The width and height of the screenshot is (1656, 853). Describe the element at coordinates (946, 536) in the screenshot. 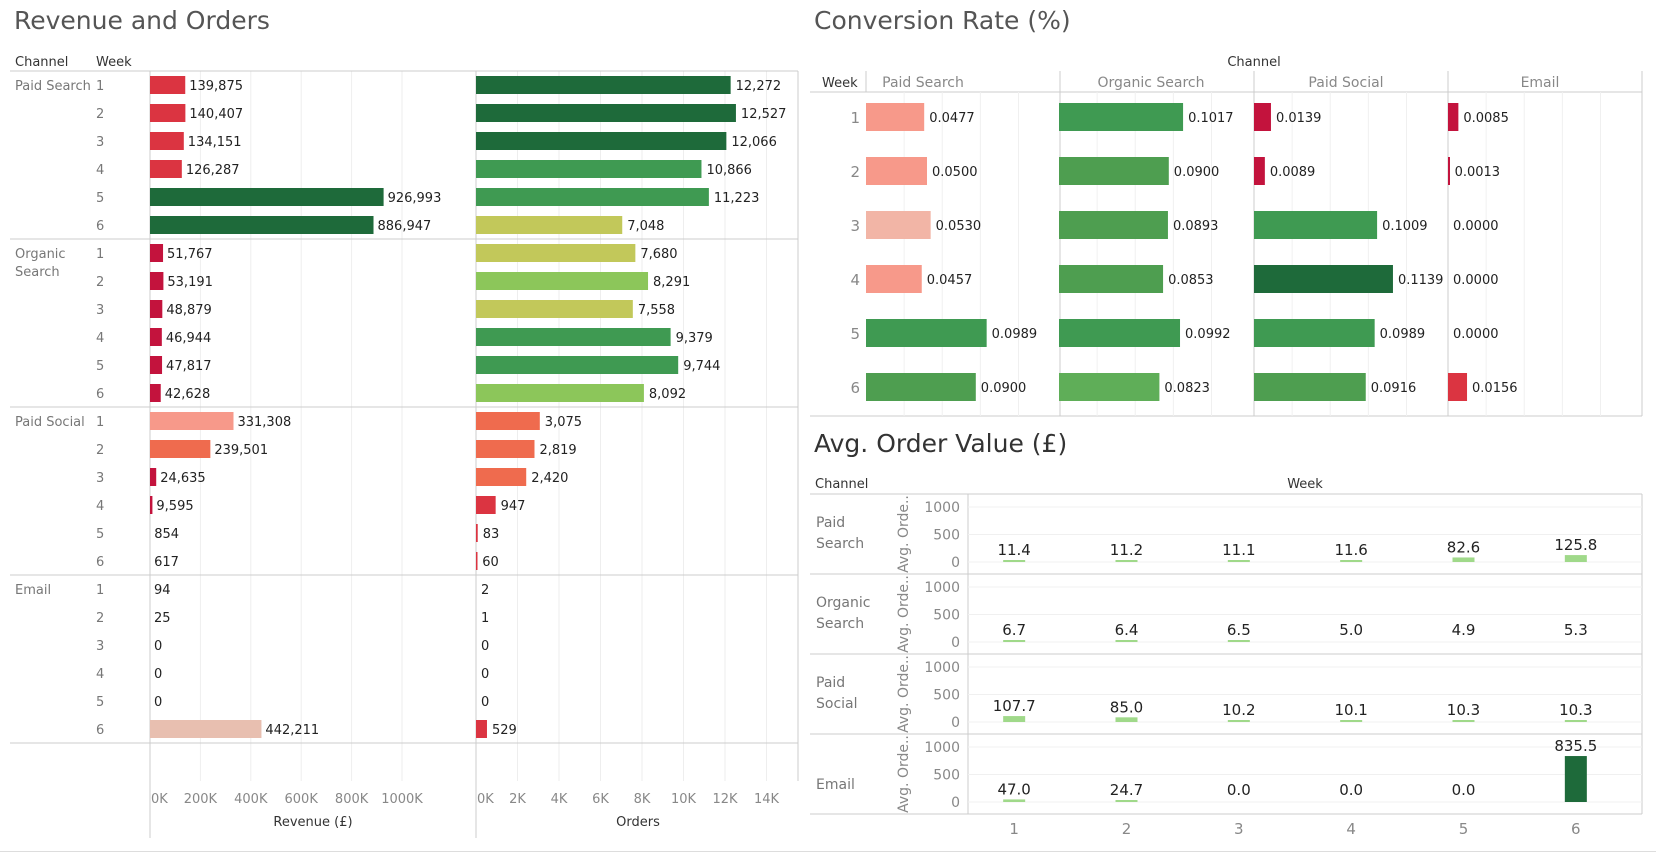

I see `aov-y-tick: 500` at that location.